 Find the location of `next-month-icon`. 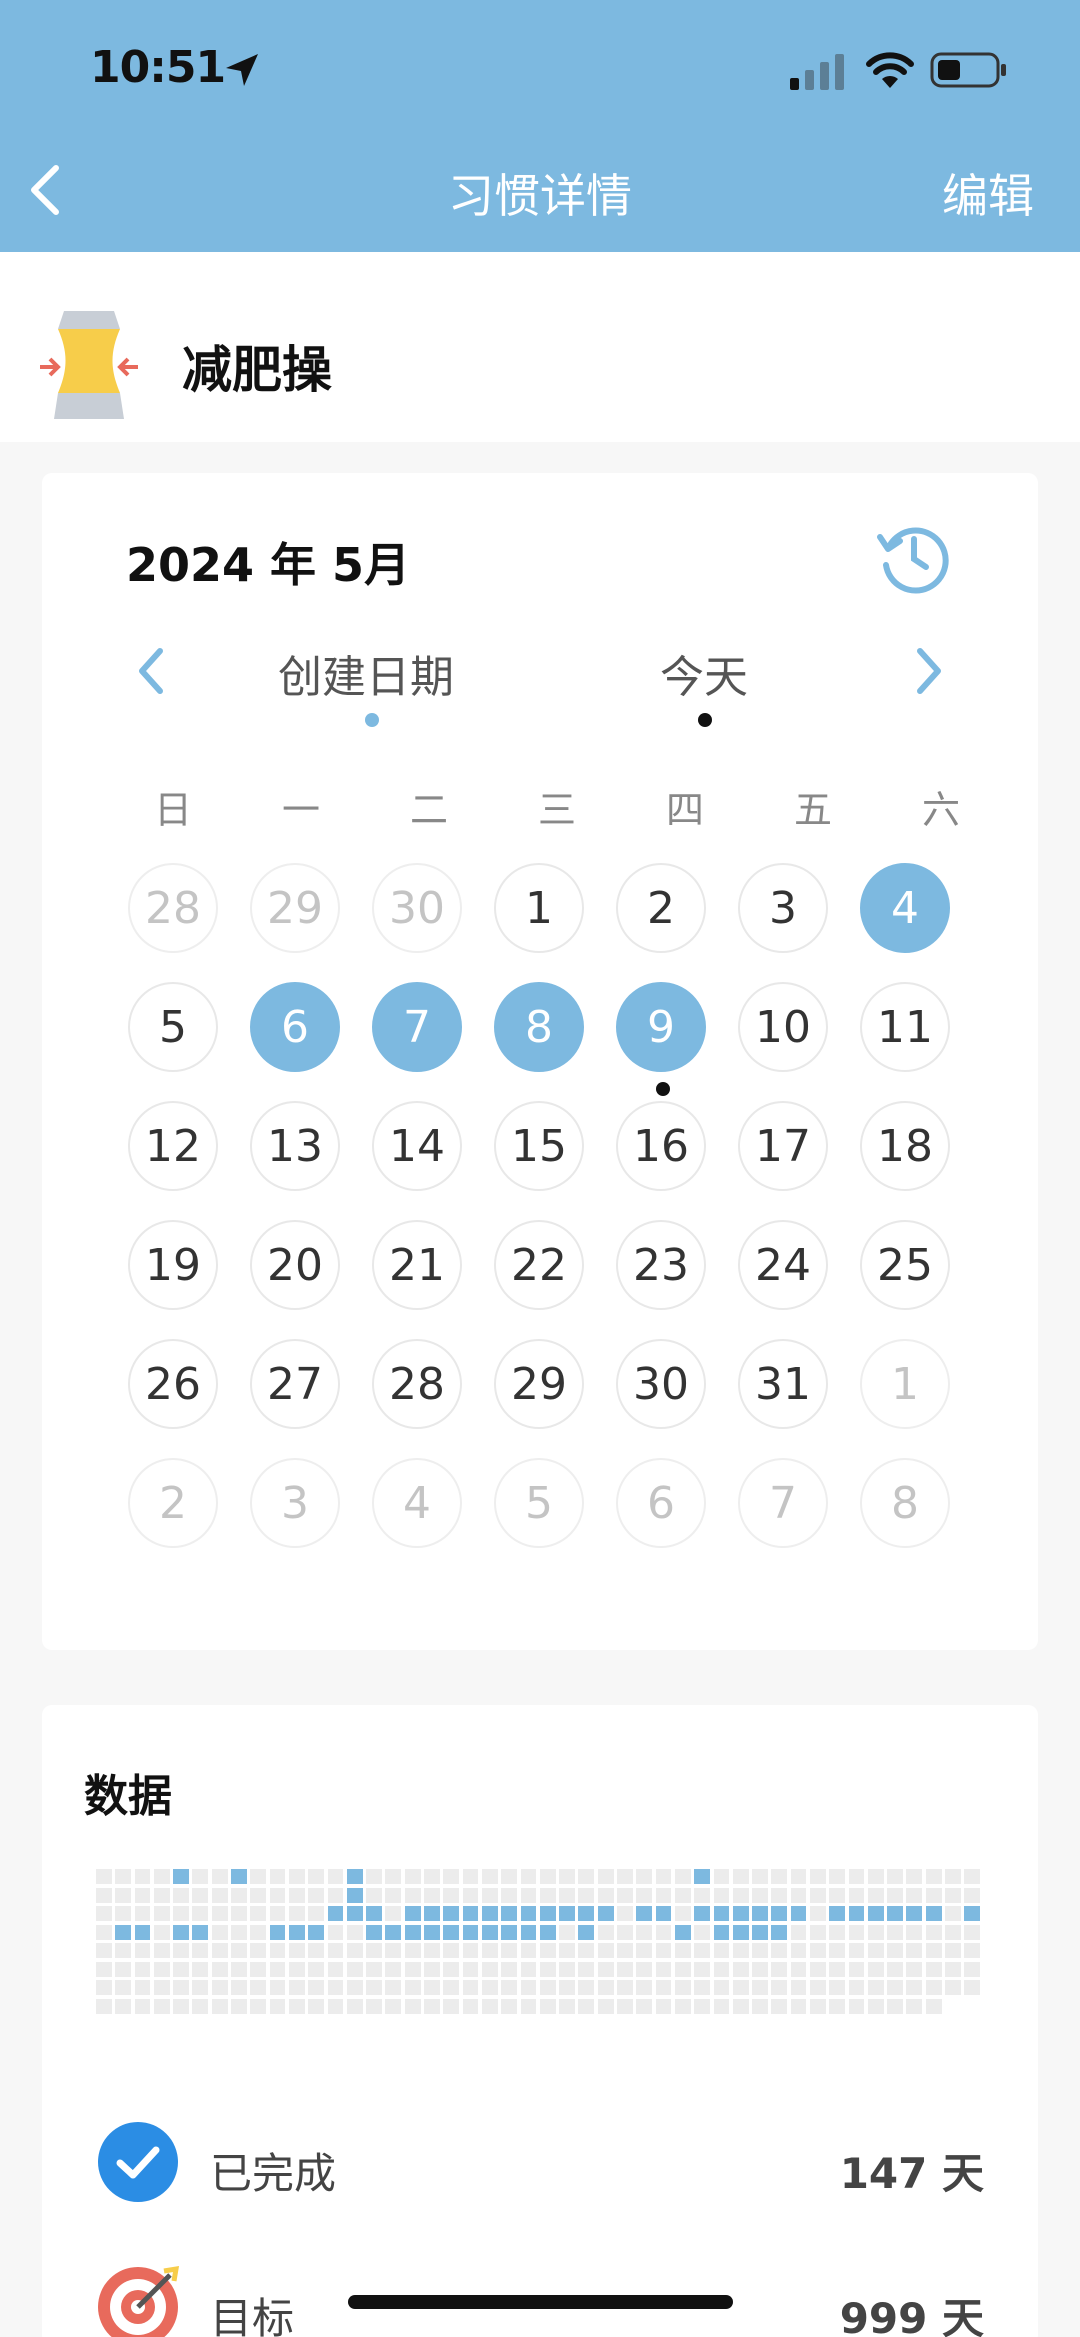

next-month-icon is located at coordinates (928, 671).